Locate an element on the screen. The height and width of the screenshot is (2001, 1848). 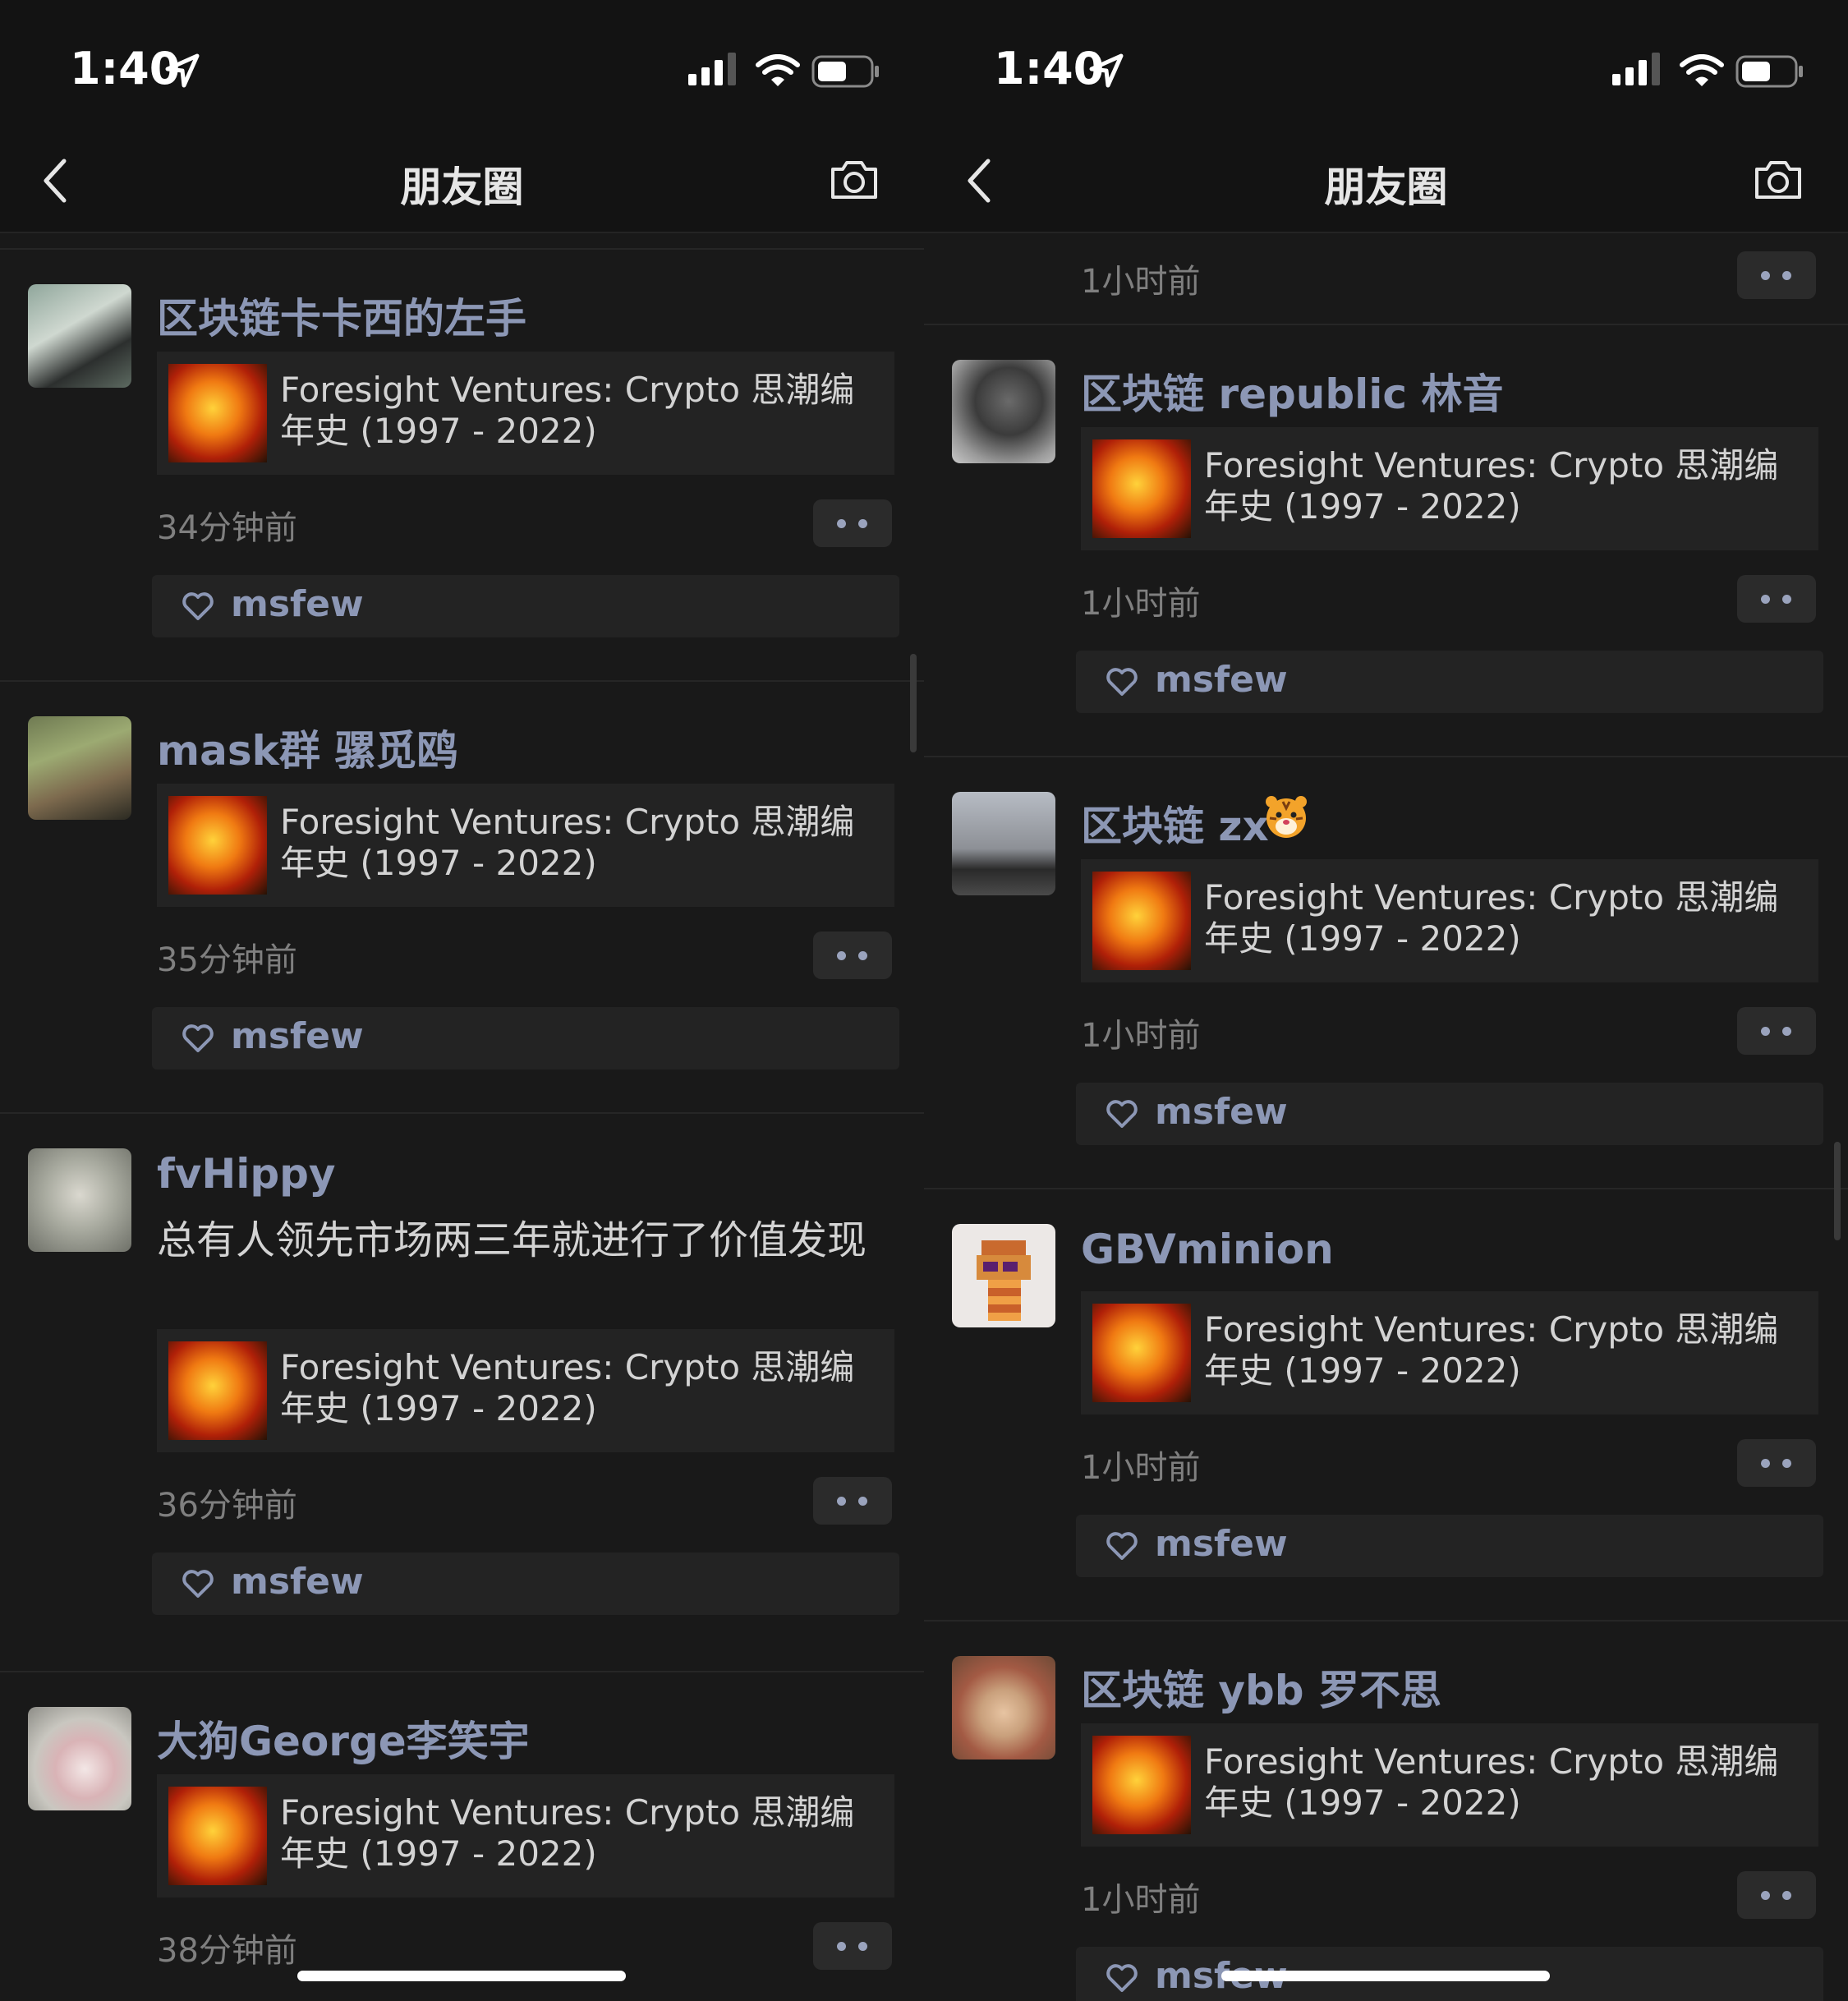
post-timestamp: 36分钟前 is located at coordinates (227, 1506).